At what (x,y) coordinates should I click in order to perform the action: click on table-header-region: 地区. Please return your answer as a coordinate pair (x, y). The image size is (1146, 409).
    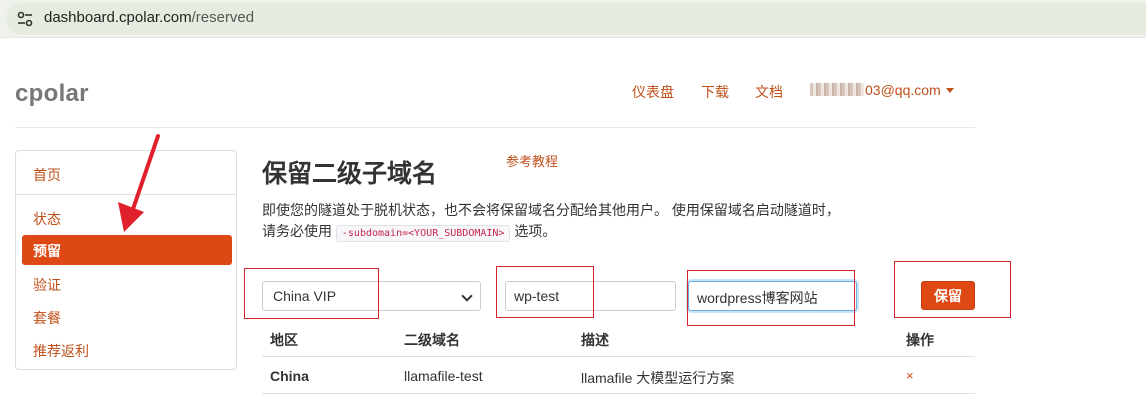
    Looking at the image, I should click on (284, 340).